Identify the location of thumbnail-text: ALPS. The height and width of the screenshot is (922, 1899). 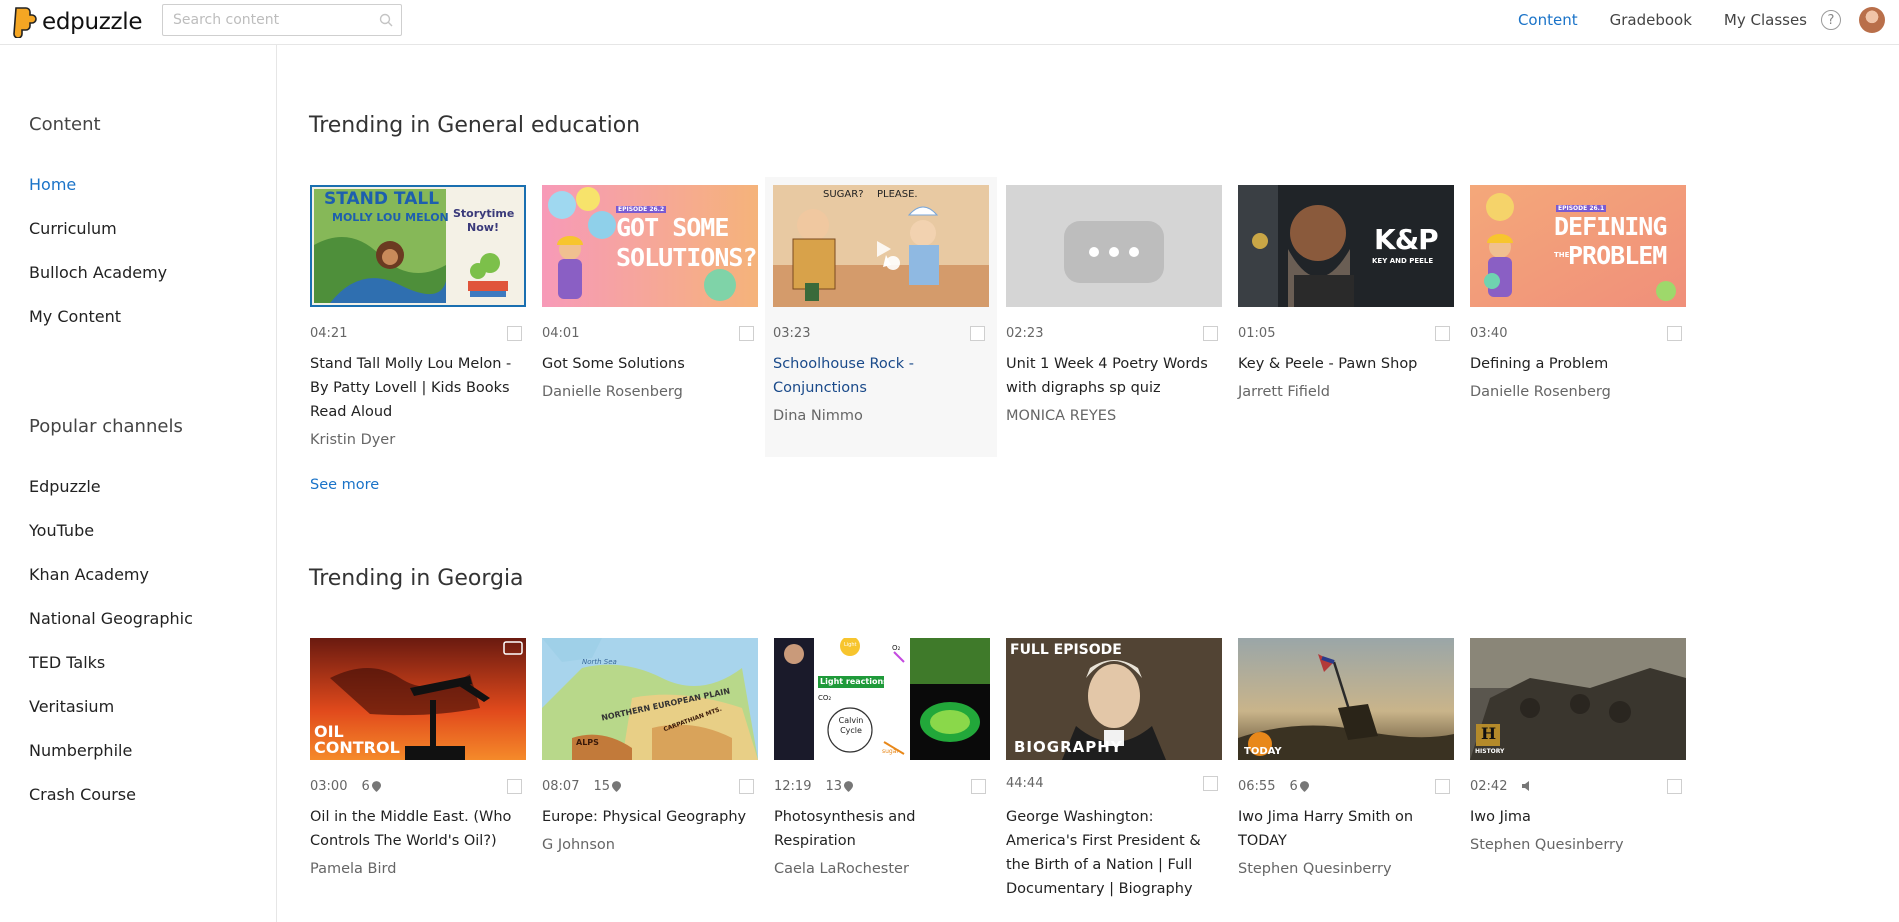
(587, 742).